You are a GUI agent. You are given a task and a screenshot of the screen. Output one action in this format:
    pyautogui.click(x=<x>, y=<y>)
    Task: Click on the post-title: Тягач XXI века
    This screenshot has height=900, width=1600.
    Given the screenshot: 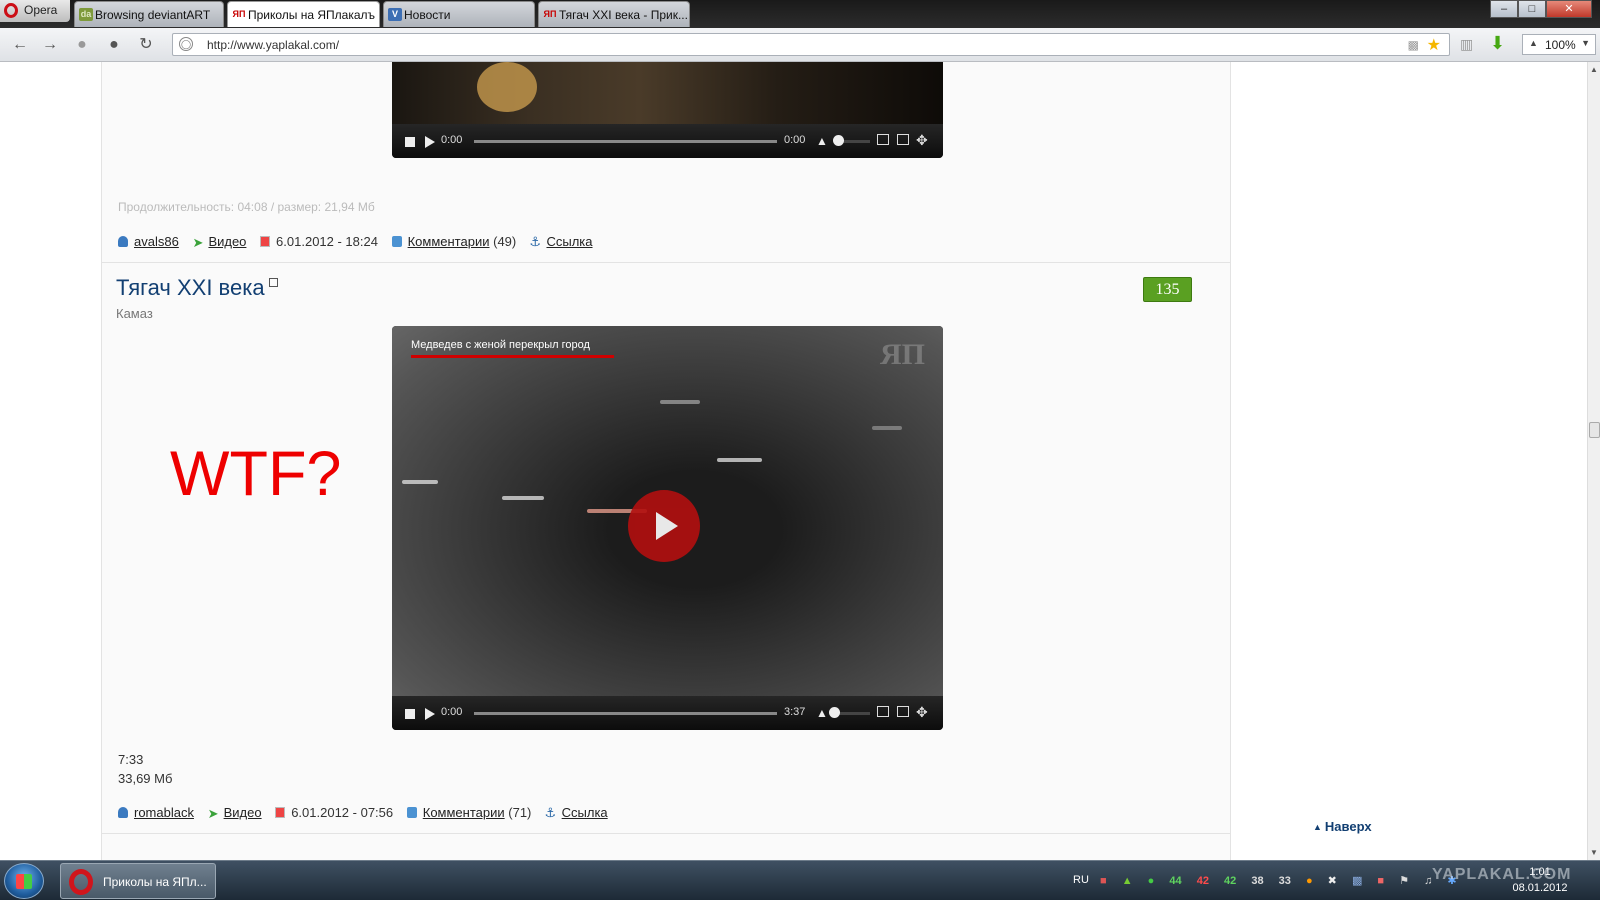 What is the action you would take?
    pyautogui.click(x=197, y=288)
    